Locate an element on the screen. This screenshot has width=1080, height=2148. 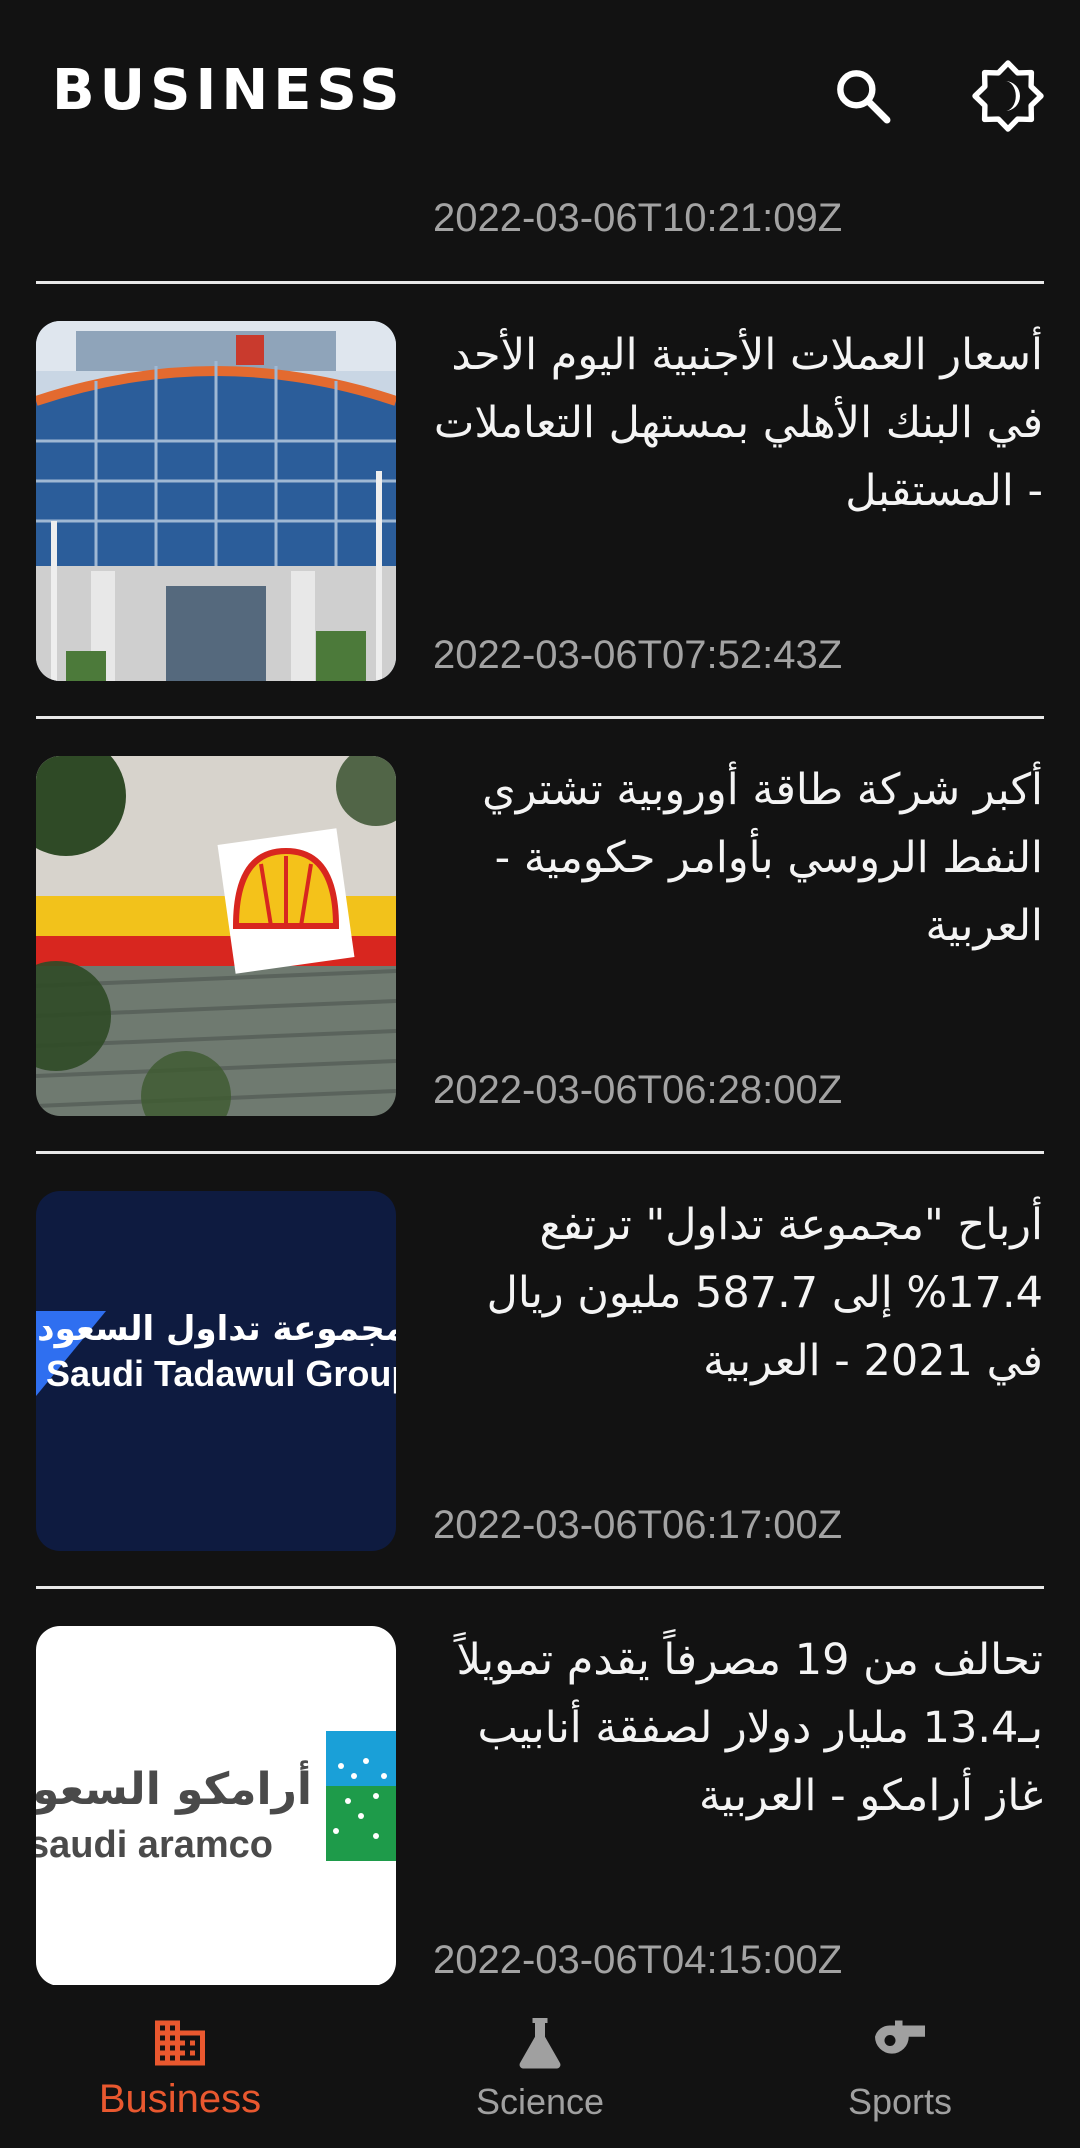
search-icon is located at coordinates (864, 97).